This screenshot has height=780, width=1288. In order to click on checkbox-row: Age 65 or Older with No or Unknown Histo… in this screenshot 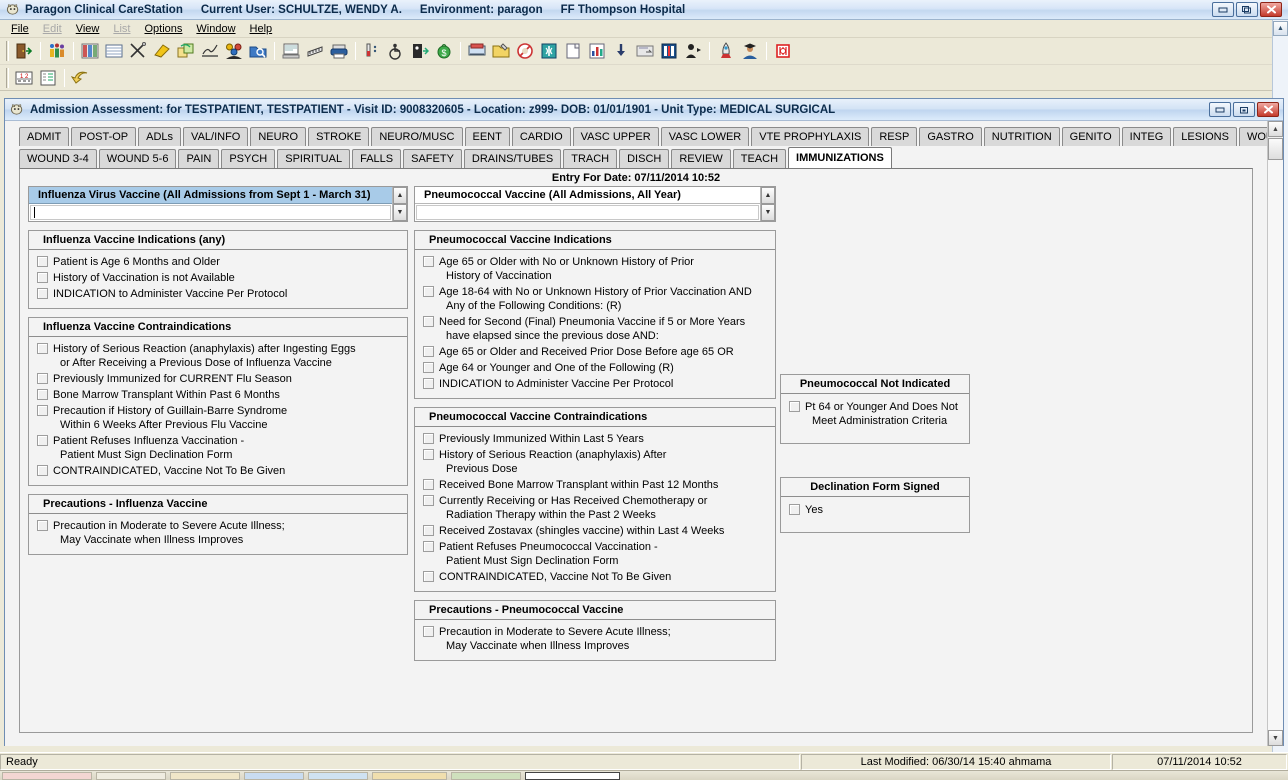, I will do `click(595, 269)`.